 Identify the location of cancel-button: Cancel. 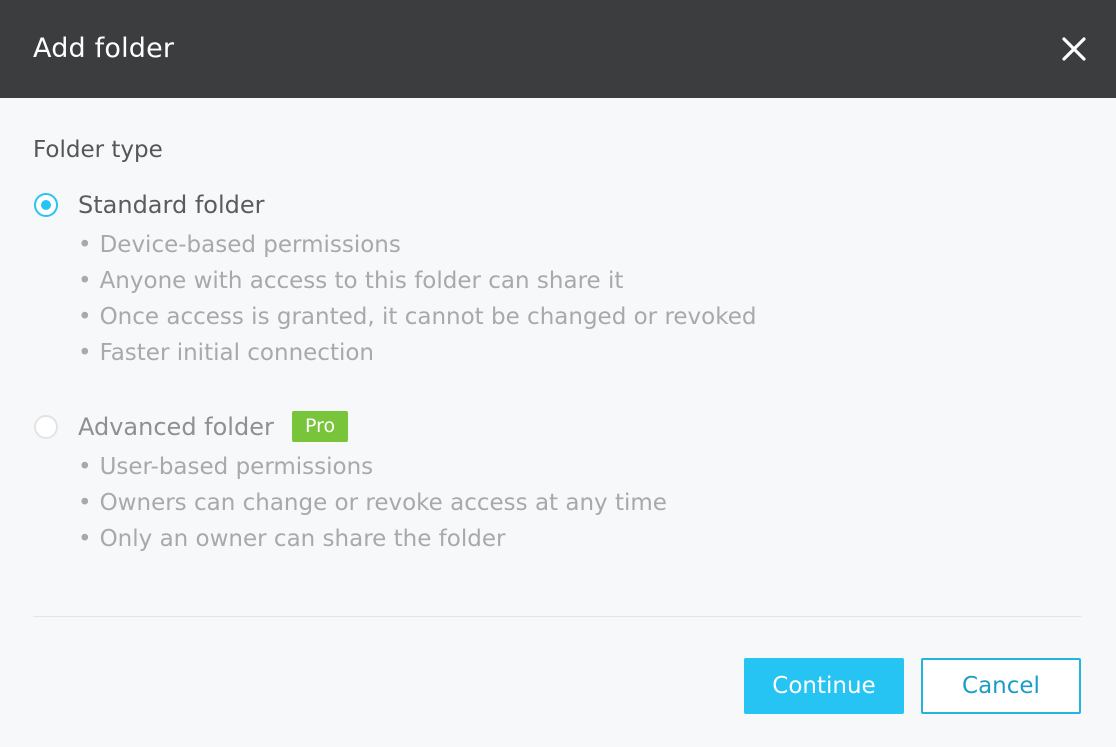
(1001, 686).